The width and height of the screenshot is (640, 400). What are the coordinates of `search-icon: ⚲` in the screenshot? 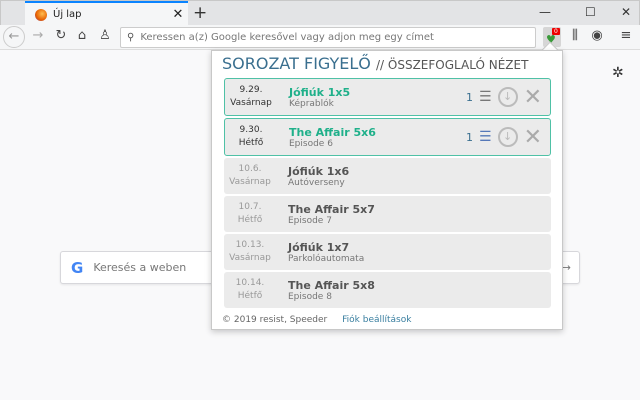 It's located at (131, 37).